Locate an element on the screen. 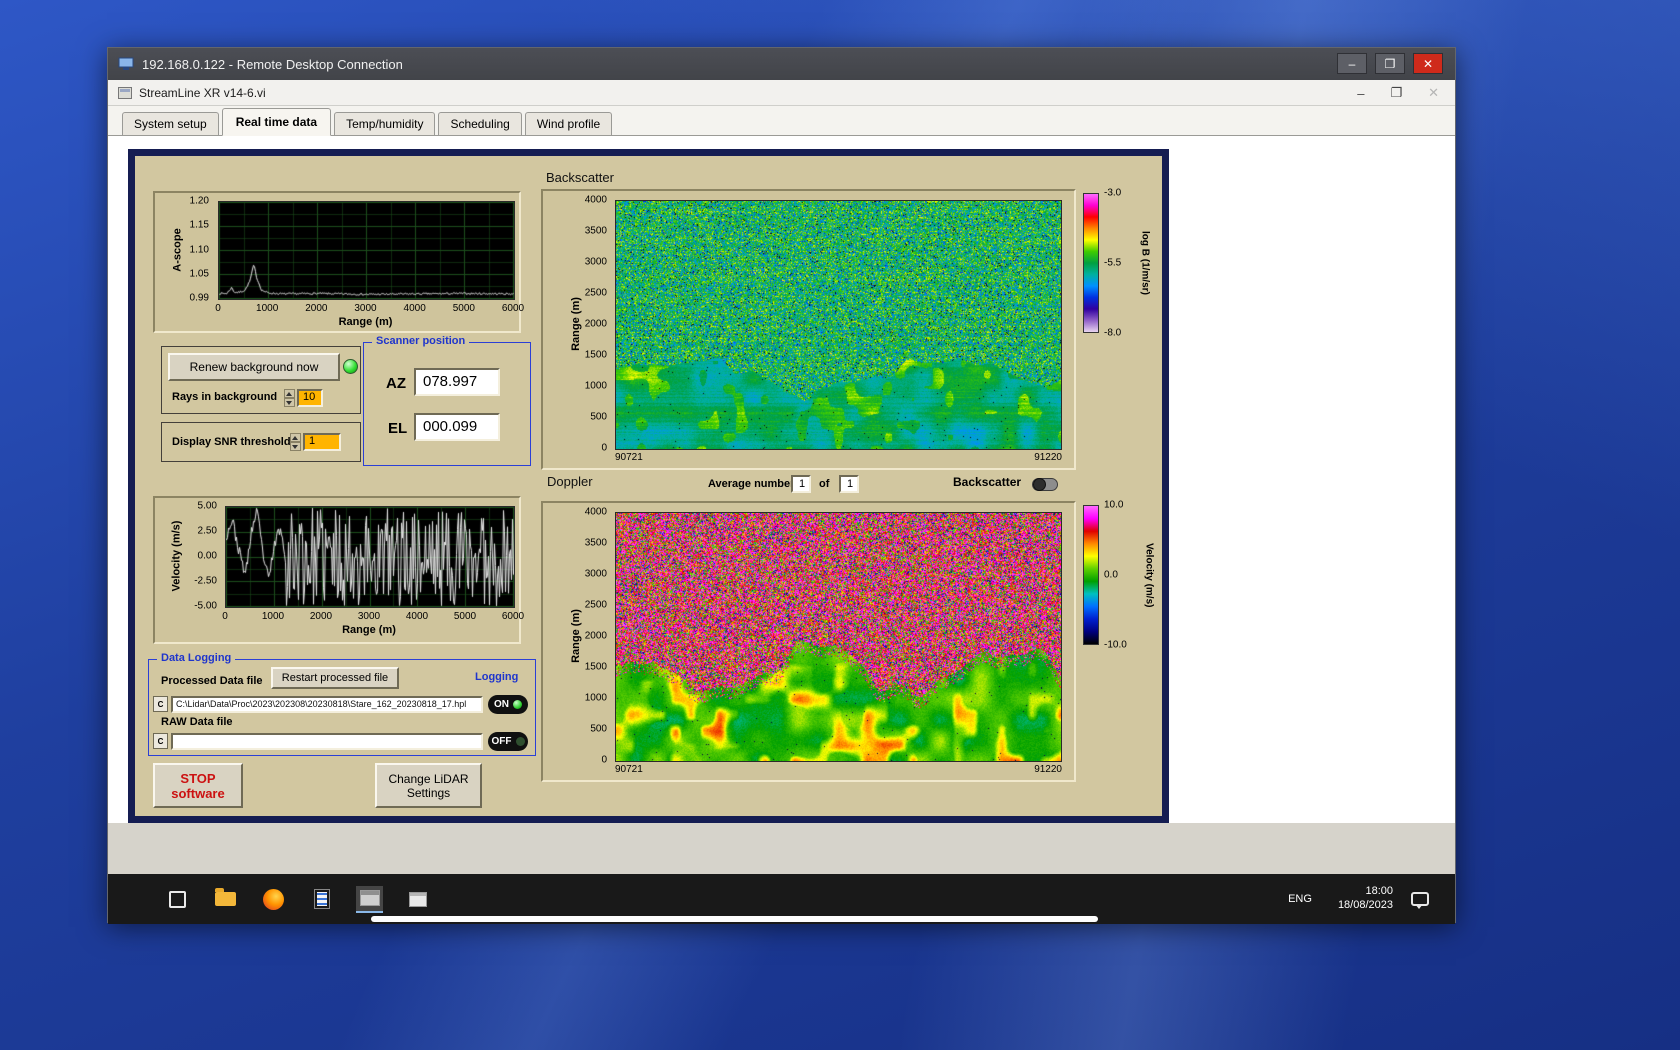  y-tick-label: -8.0 is located at coordinates (1113, 333).